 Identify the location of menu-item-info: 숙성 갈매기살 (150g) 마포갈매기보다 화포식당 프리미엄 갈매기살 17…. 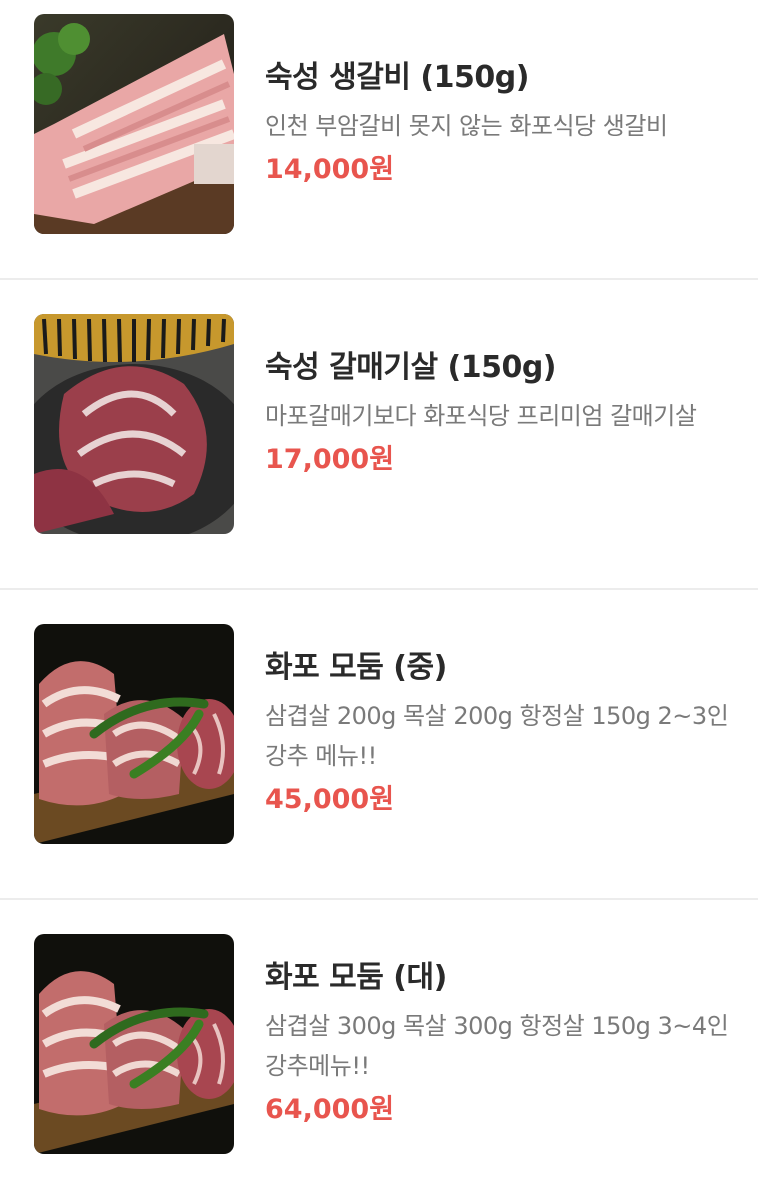
(504, 414).